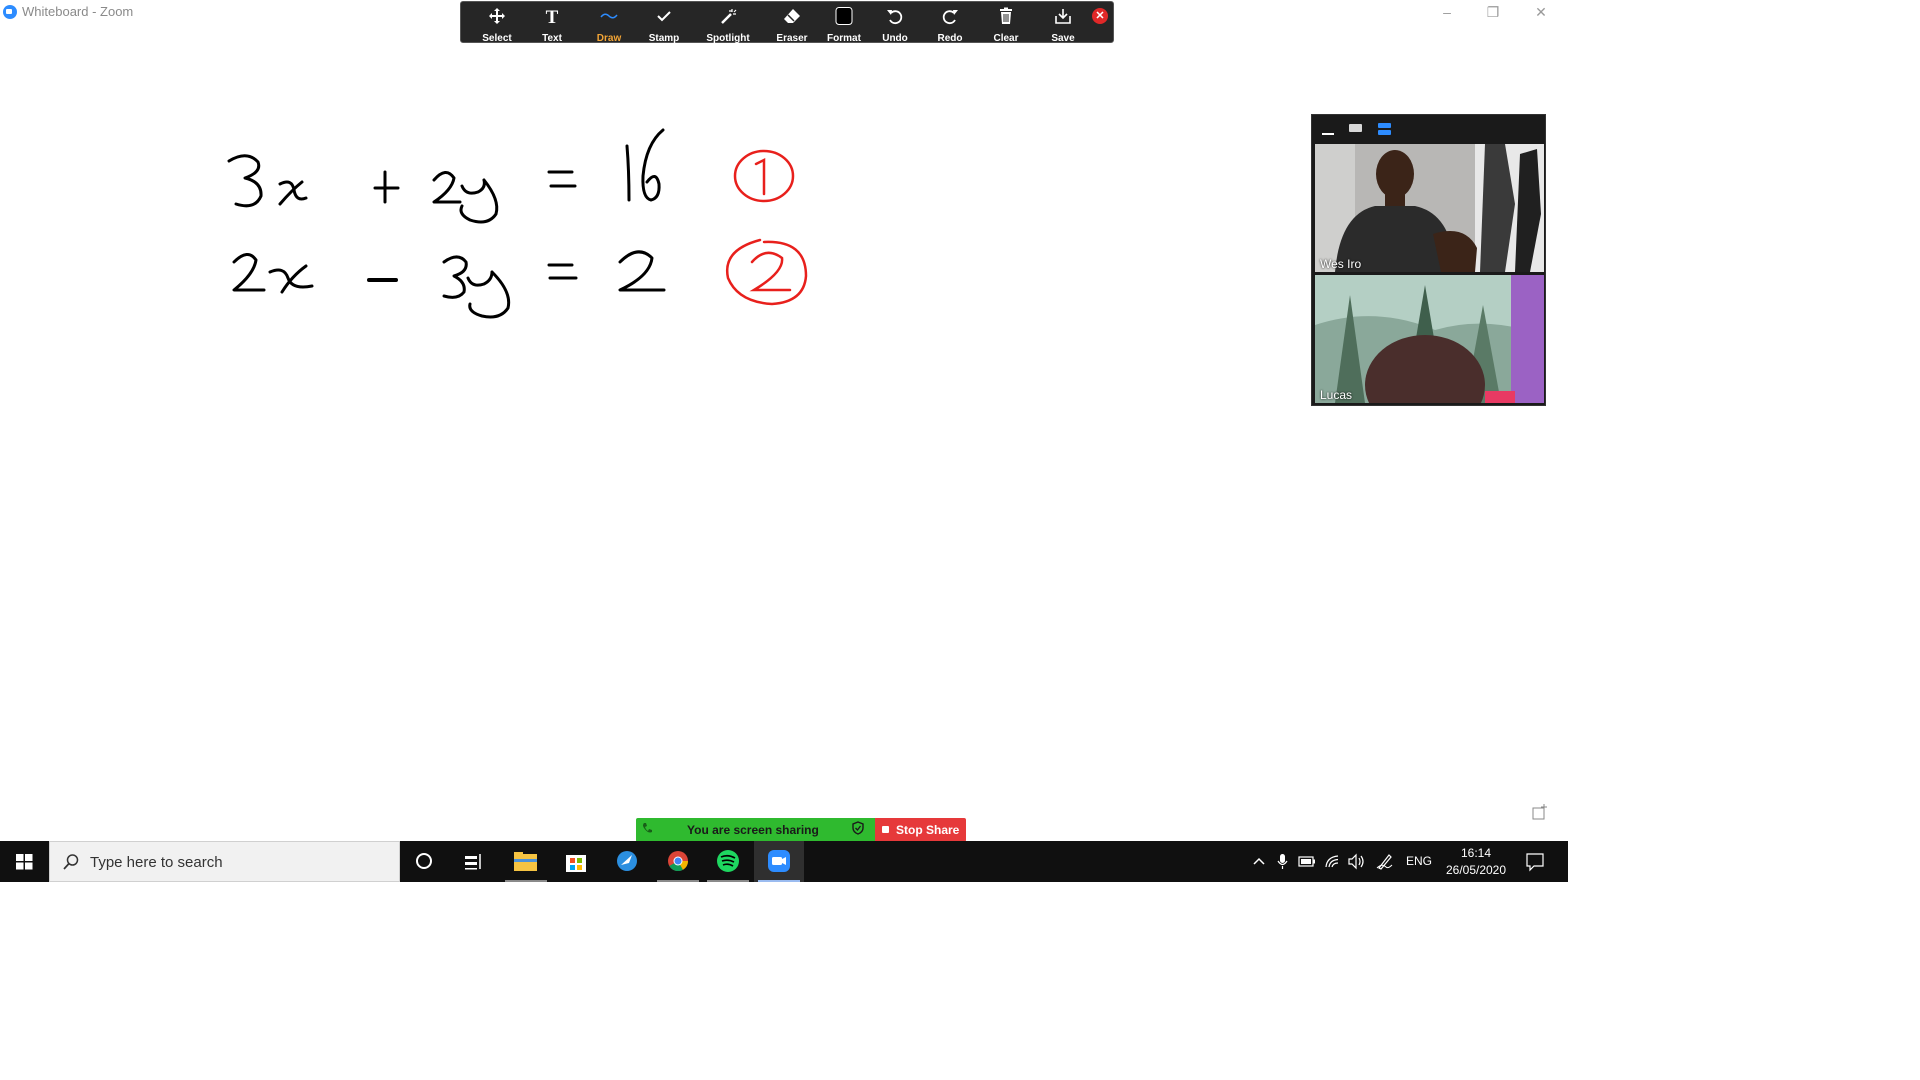 The image size is (1920, 1080). What do you see at coordinates (1328, 134) in the screenshot?
I see `minimize-video-icon` at bounding box center [1328, 134].